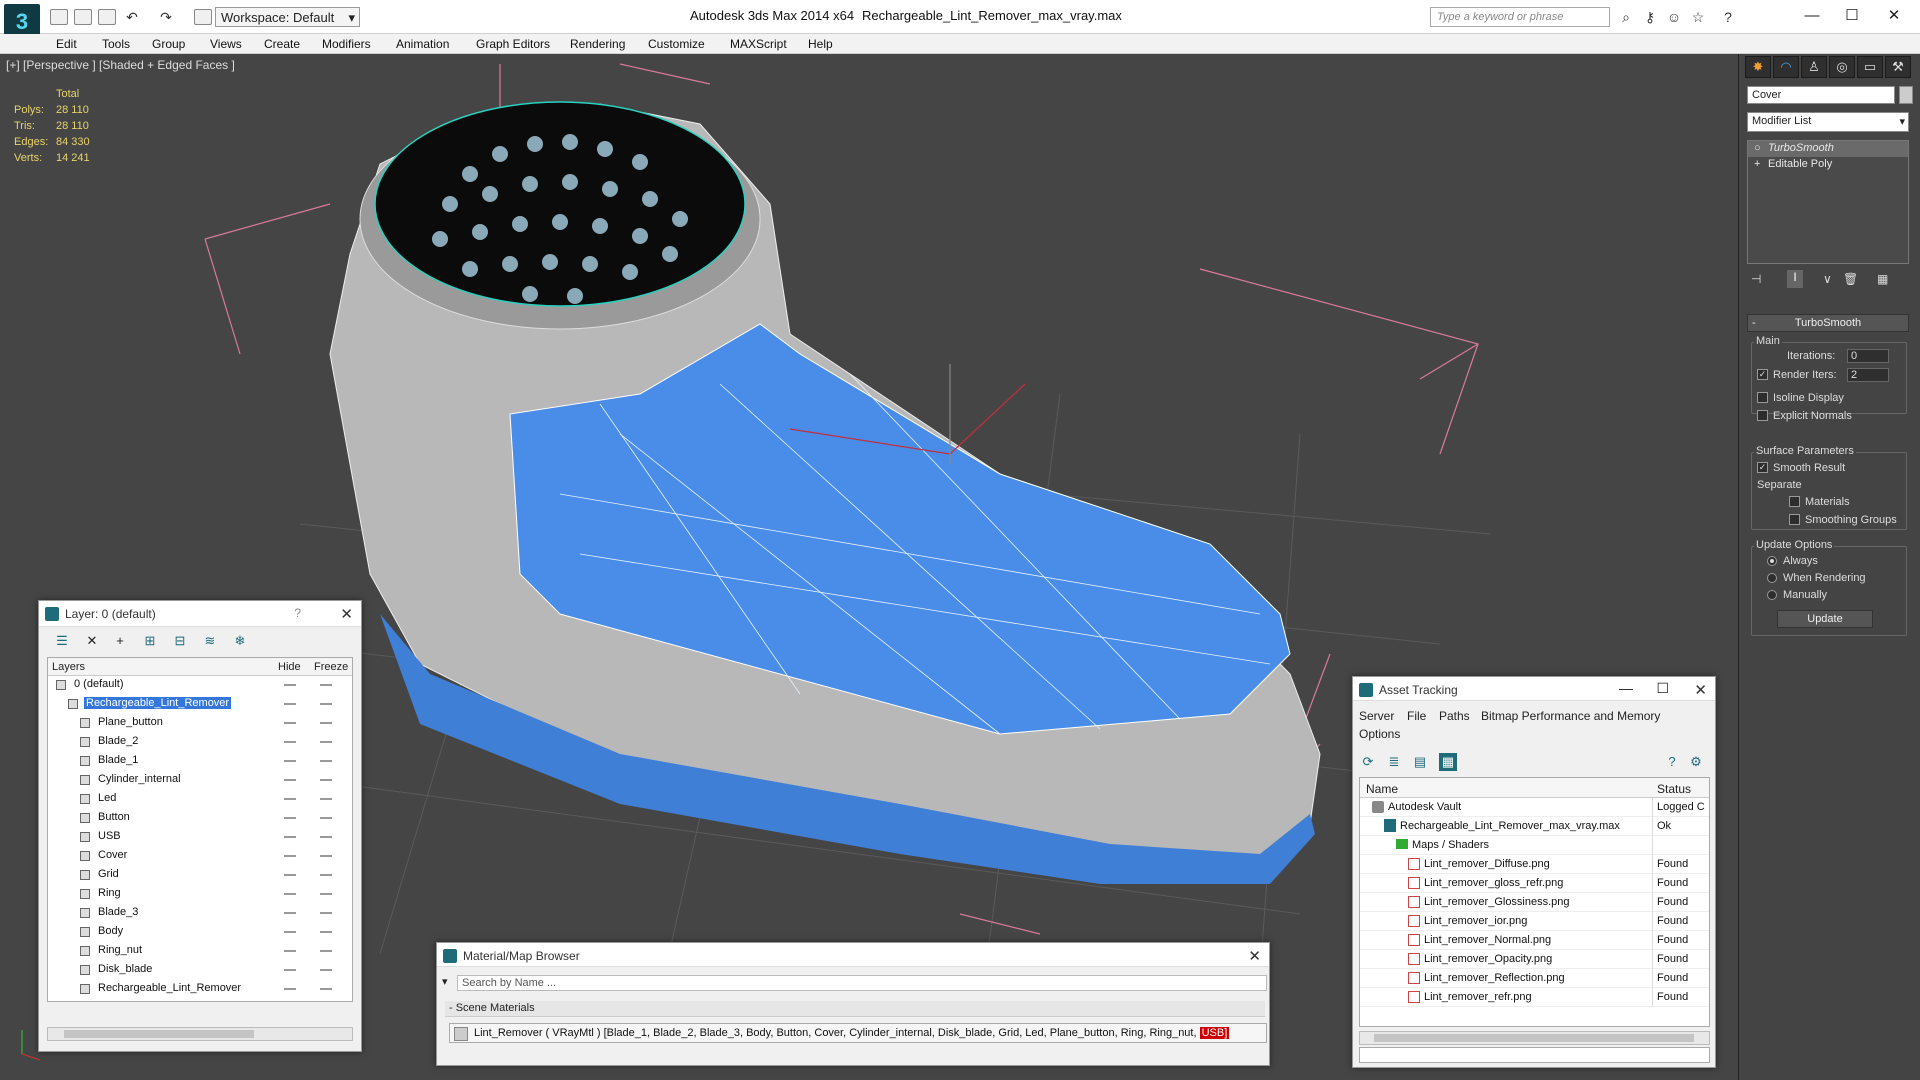 This screenshot has height=1080, width=1920. What do you see at coordinates (168, 44) in the screenshot?
I see `menu-group: Group` at bounding box center [168, 44].